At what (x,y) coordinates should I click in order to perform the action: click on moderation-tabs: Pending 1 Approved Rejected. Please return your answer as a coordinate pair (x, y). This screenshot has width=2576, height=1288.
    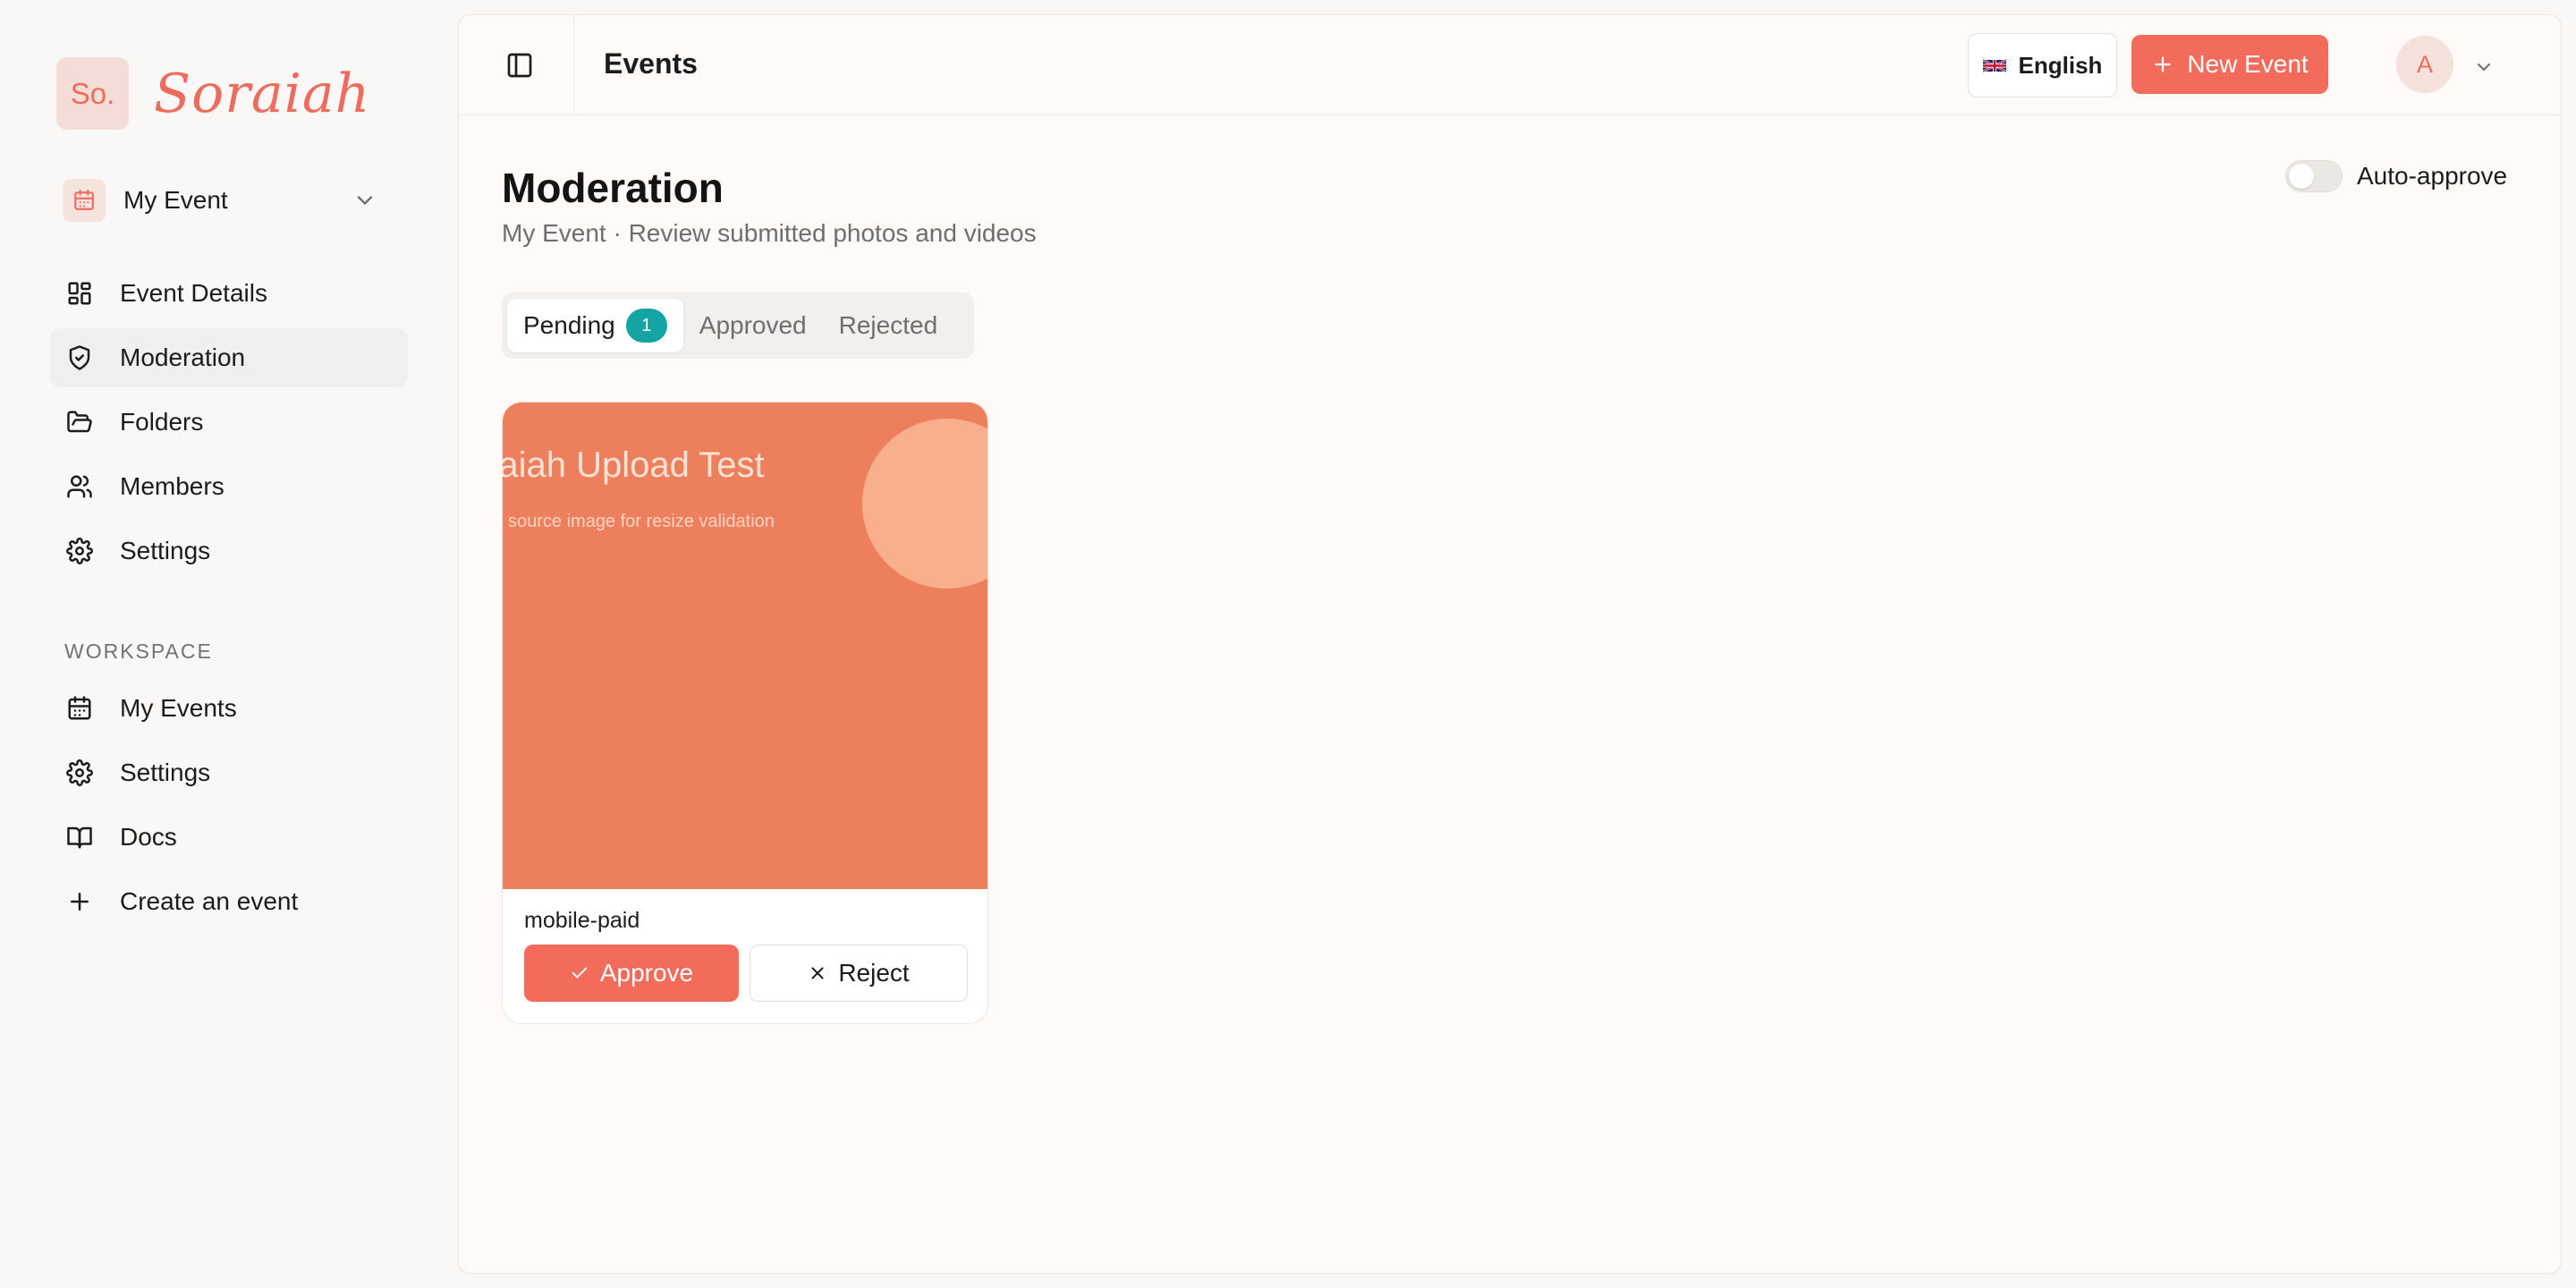
    Looking at the image, I should click on (738, 325).